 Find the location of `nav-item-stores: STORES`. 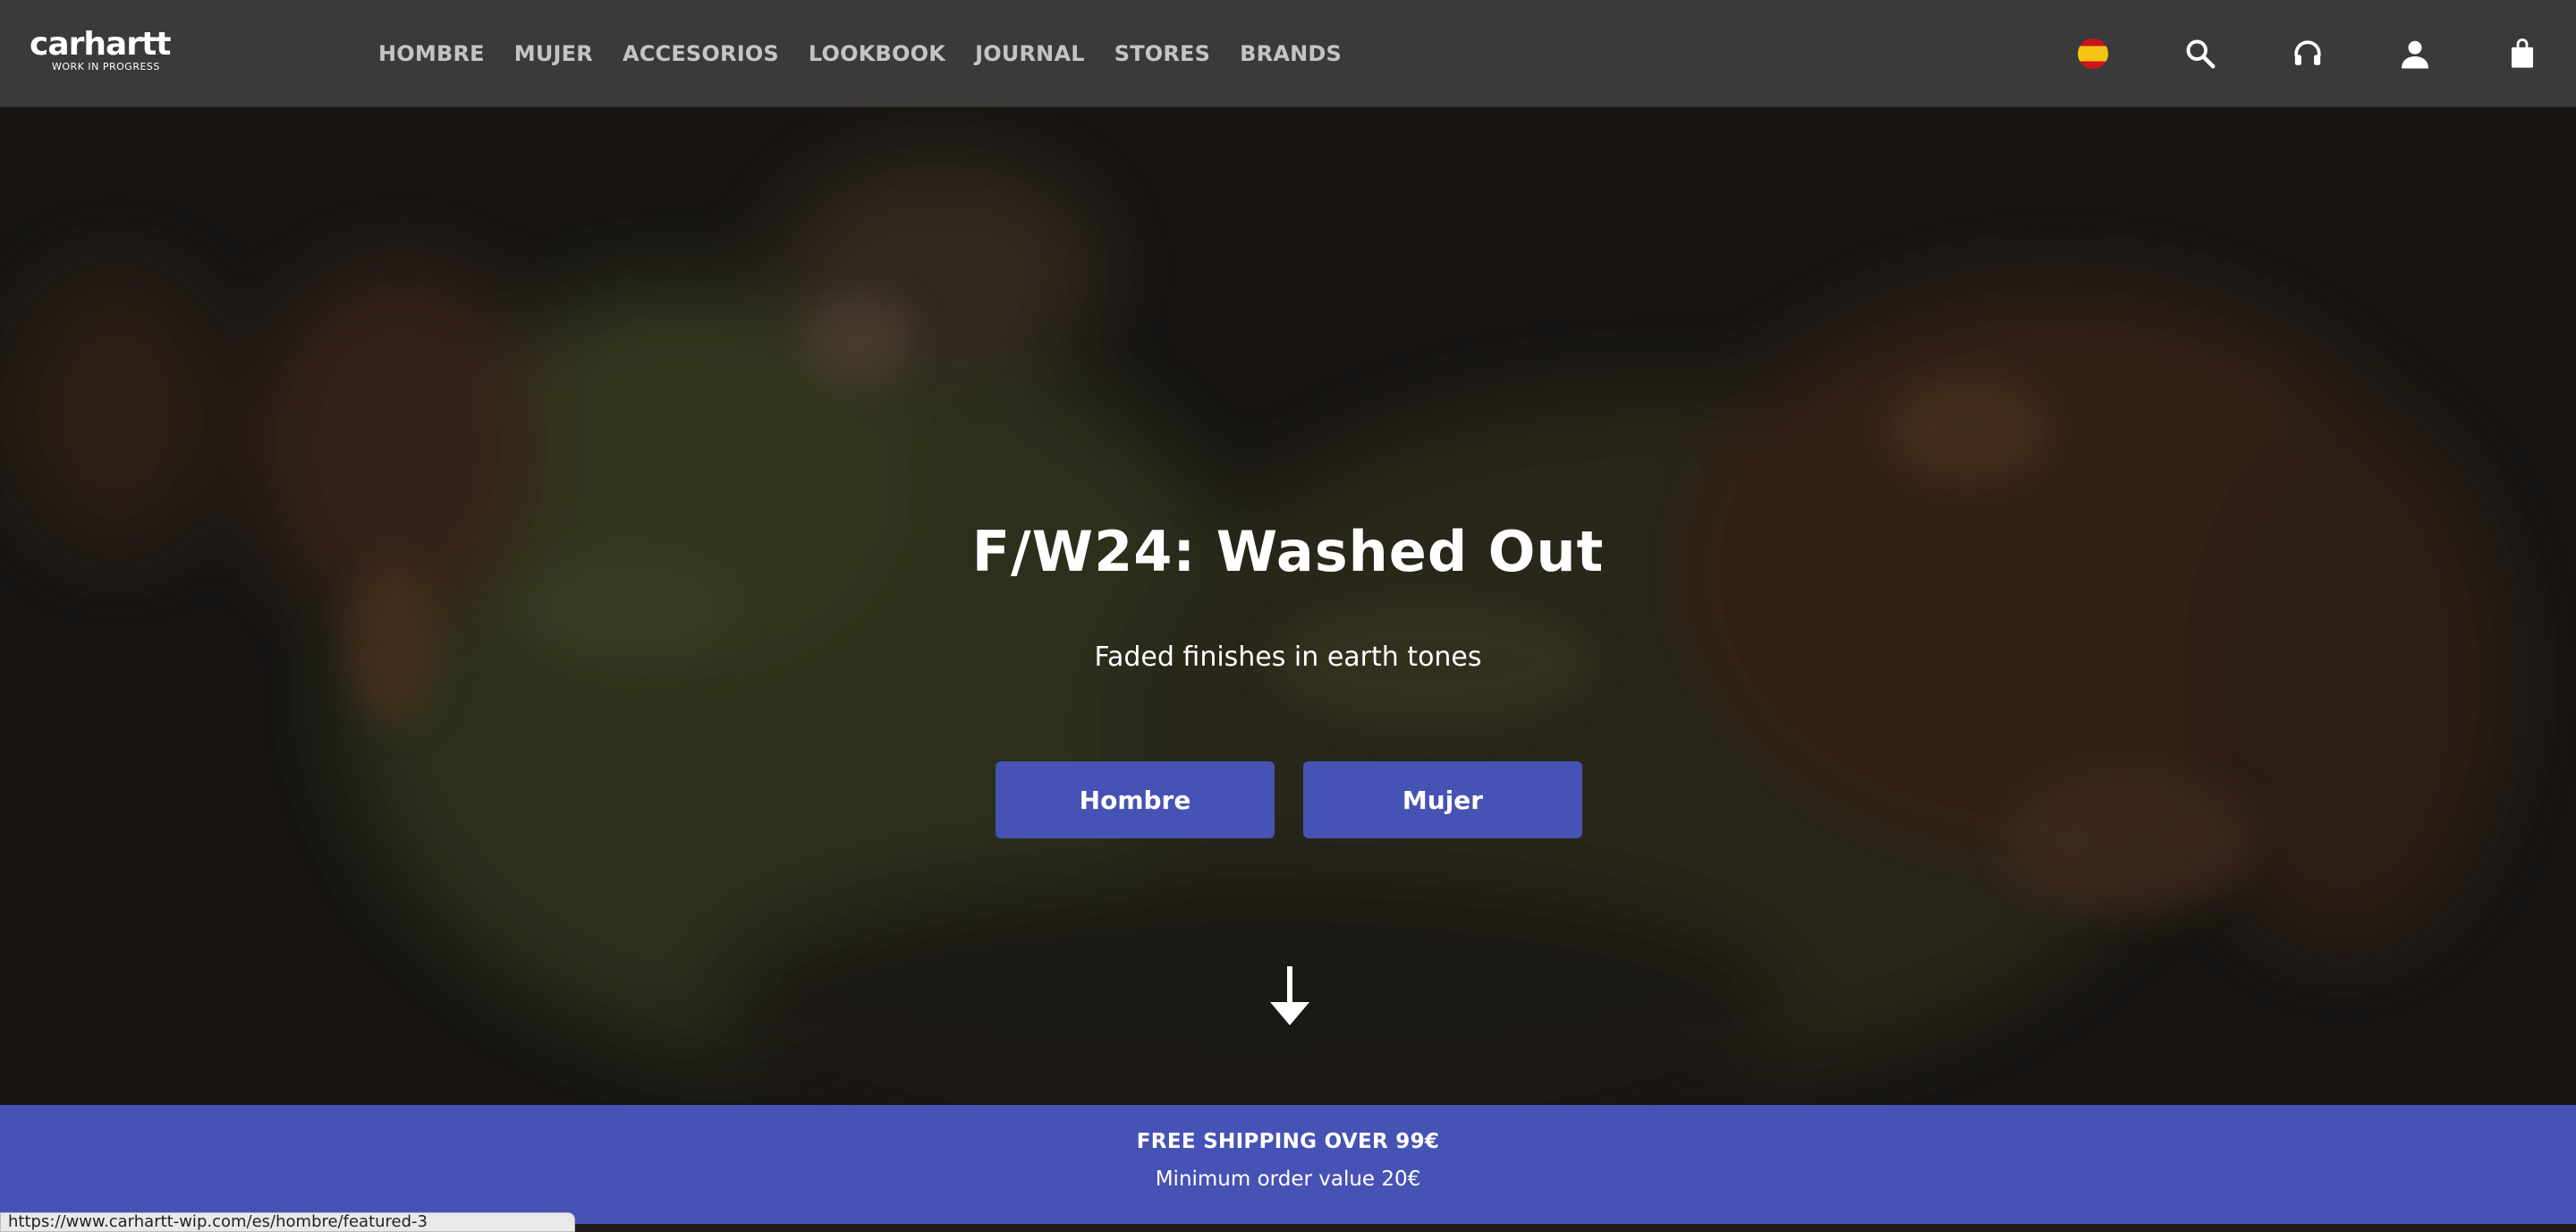

nav-item-stores: STORES is located at coordinates (1162, 54).